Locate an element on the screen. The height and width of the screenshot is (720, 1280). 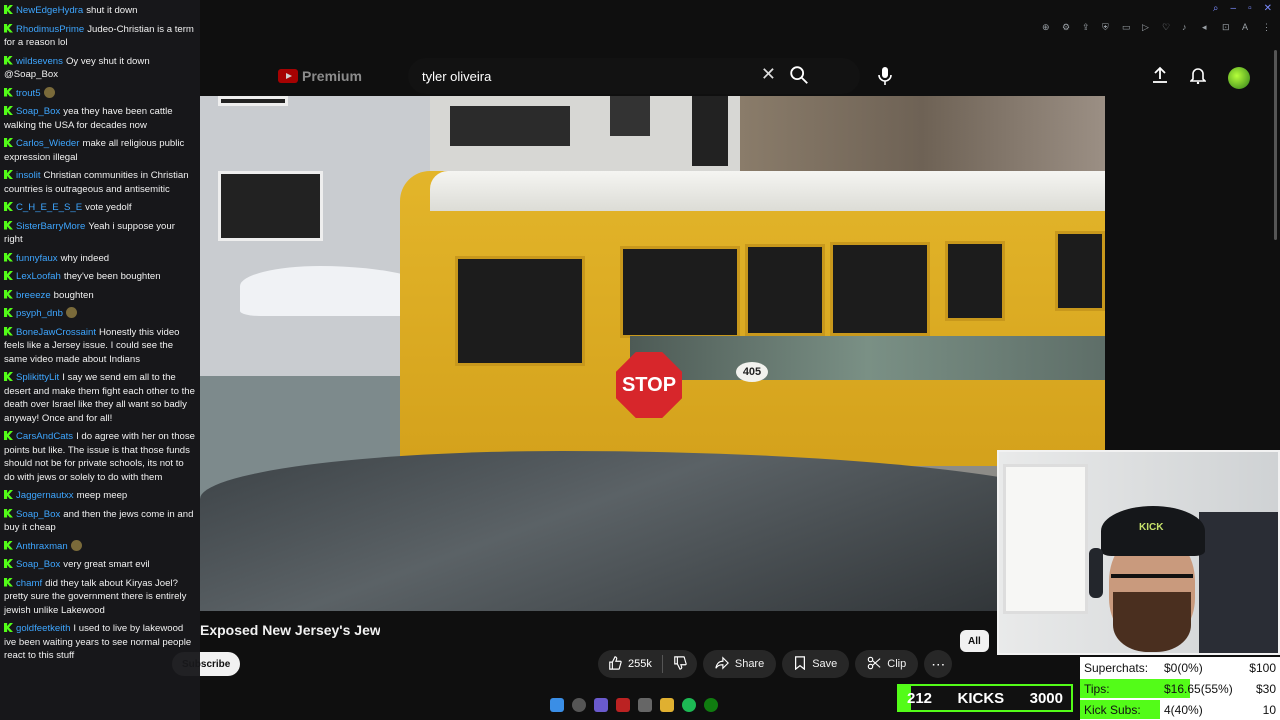
avatar is located at coordinates (1239, 77).